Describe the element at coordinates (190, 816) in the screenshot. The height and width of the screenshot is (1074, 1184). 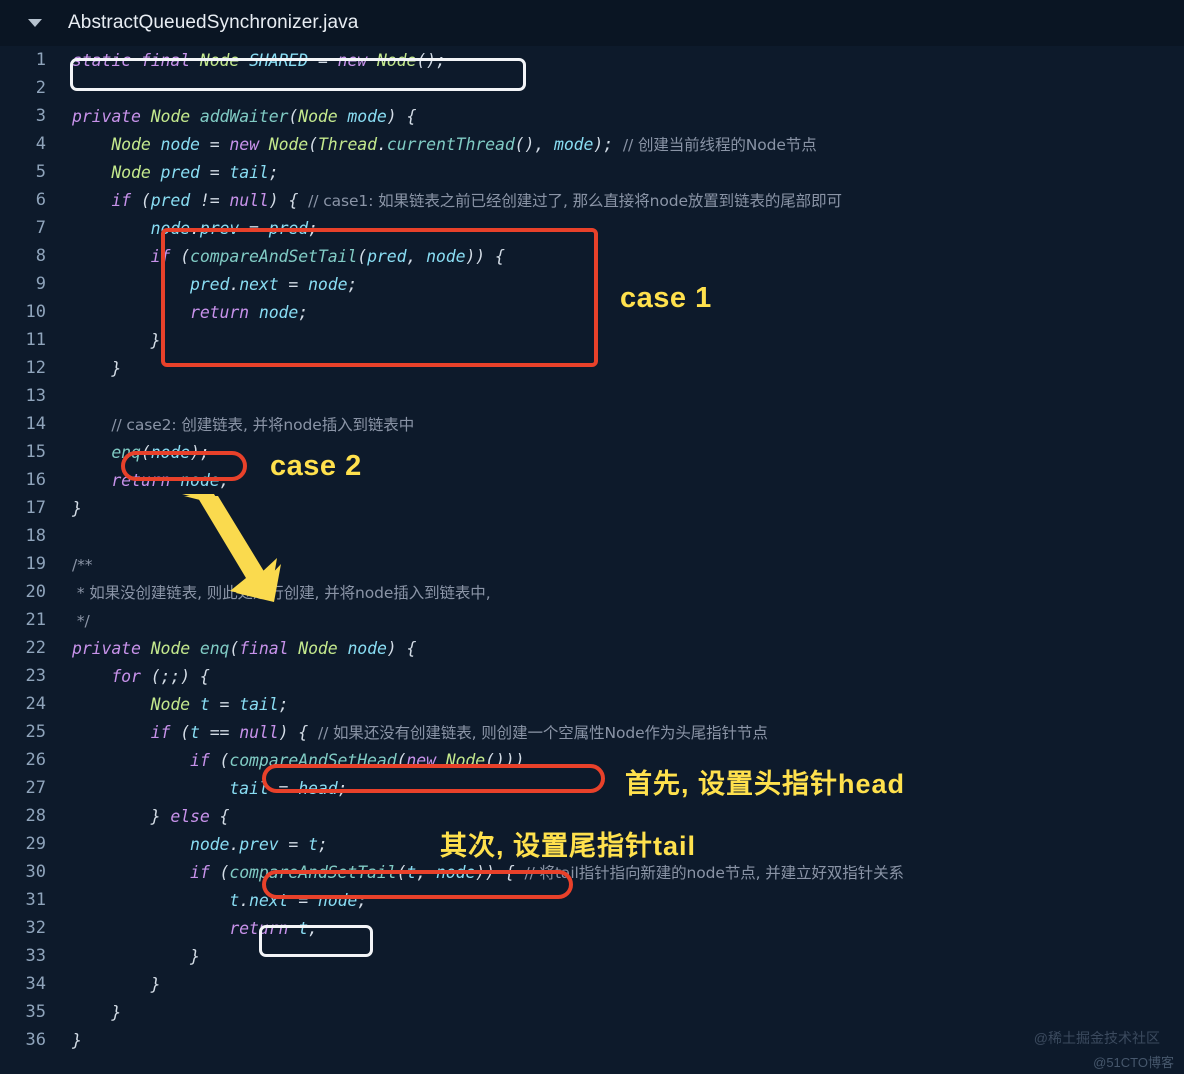
I see `code-line-text: } else {` at that location.